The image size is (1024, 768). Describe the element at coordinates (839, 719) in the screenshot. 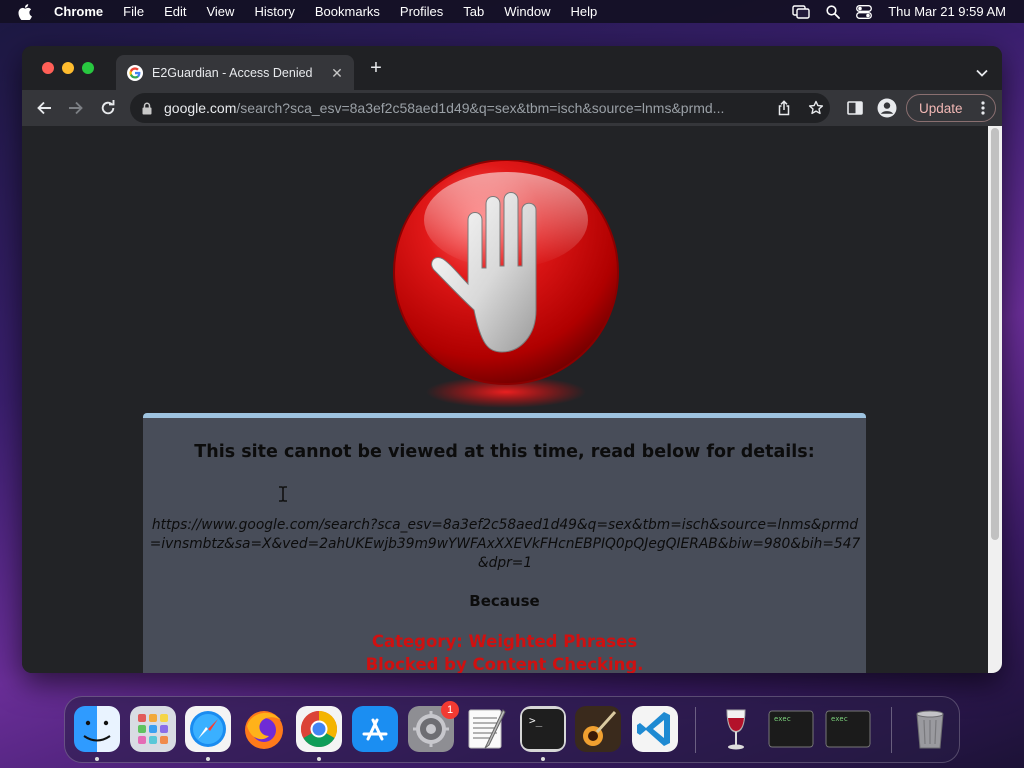

I see `exec-label-2: exec` at that location.